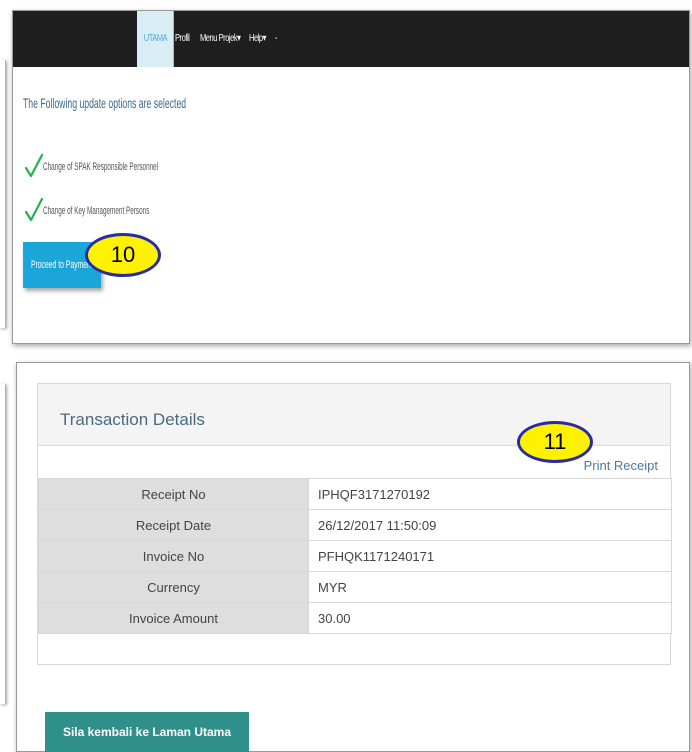  I want to click on row-value: 26/12/2017 11:50:09, so click(490, 525).